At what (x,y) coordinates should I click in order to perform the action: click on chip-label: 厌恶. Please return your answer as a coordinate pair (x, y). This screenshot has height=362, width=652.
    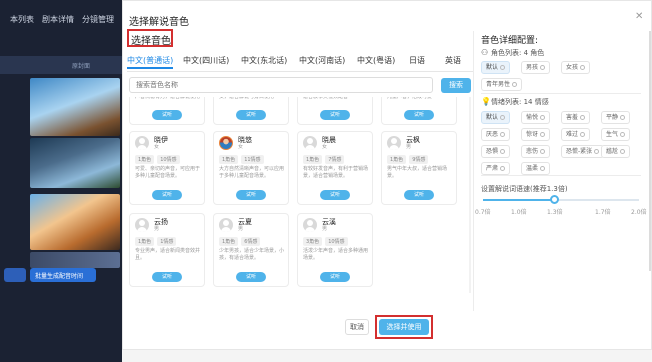
    Looking at the image, I should click on (492, 134).